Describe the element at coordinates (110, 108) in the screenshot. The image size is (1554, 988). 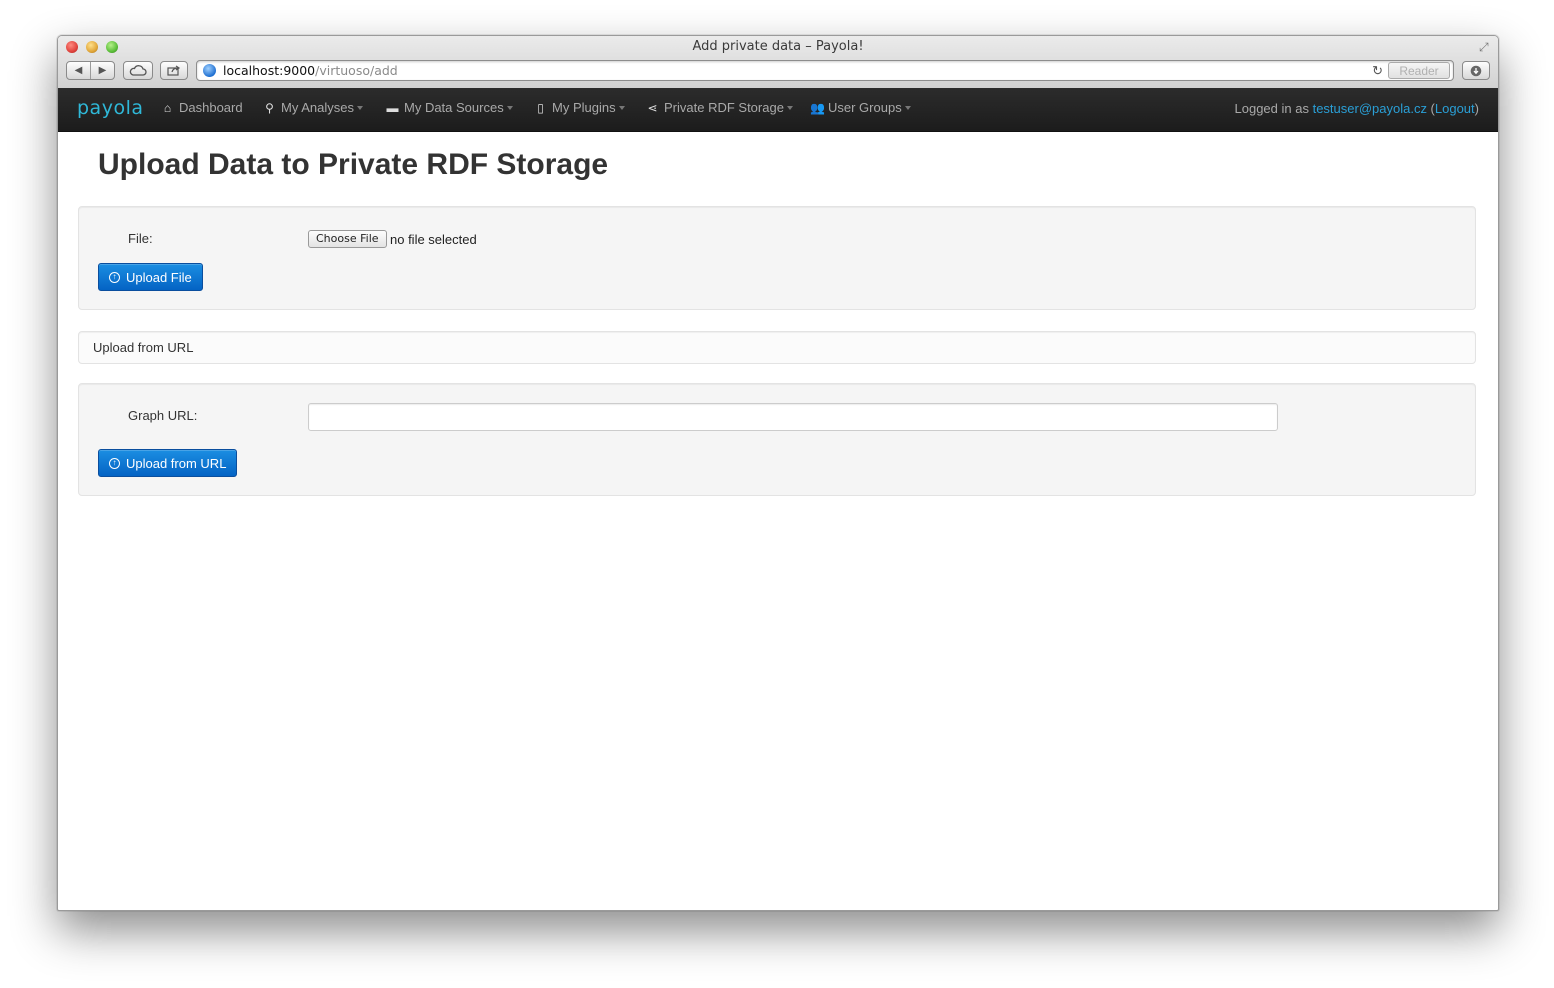
I see `brand-logo: payola` at that location.